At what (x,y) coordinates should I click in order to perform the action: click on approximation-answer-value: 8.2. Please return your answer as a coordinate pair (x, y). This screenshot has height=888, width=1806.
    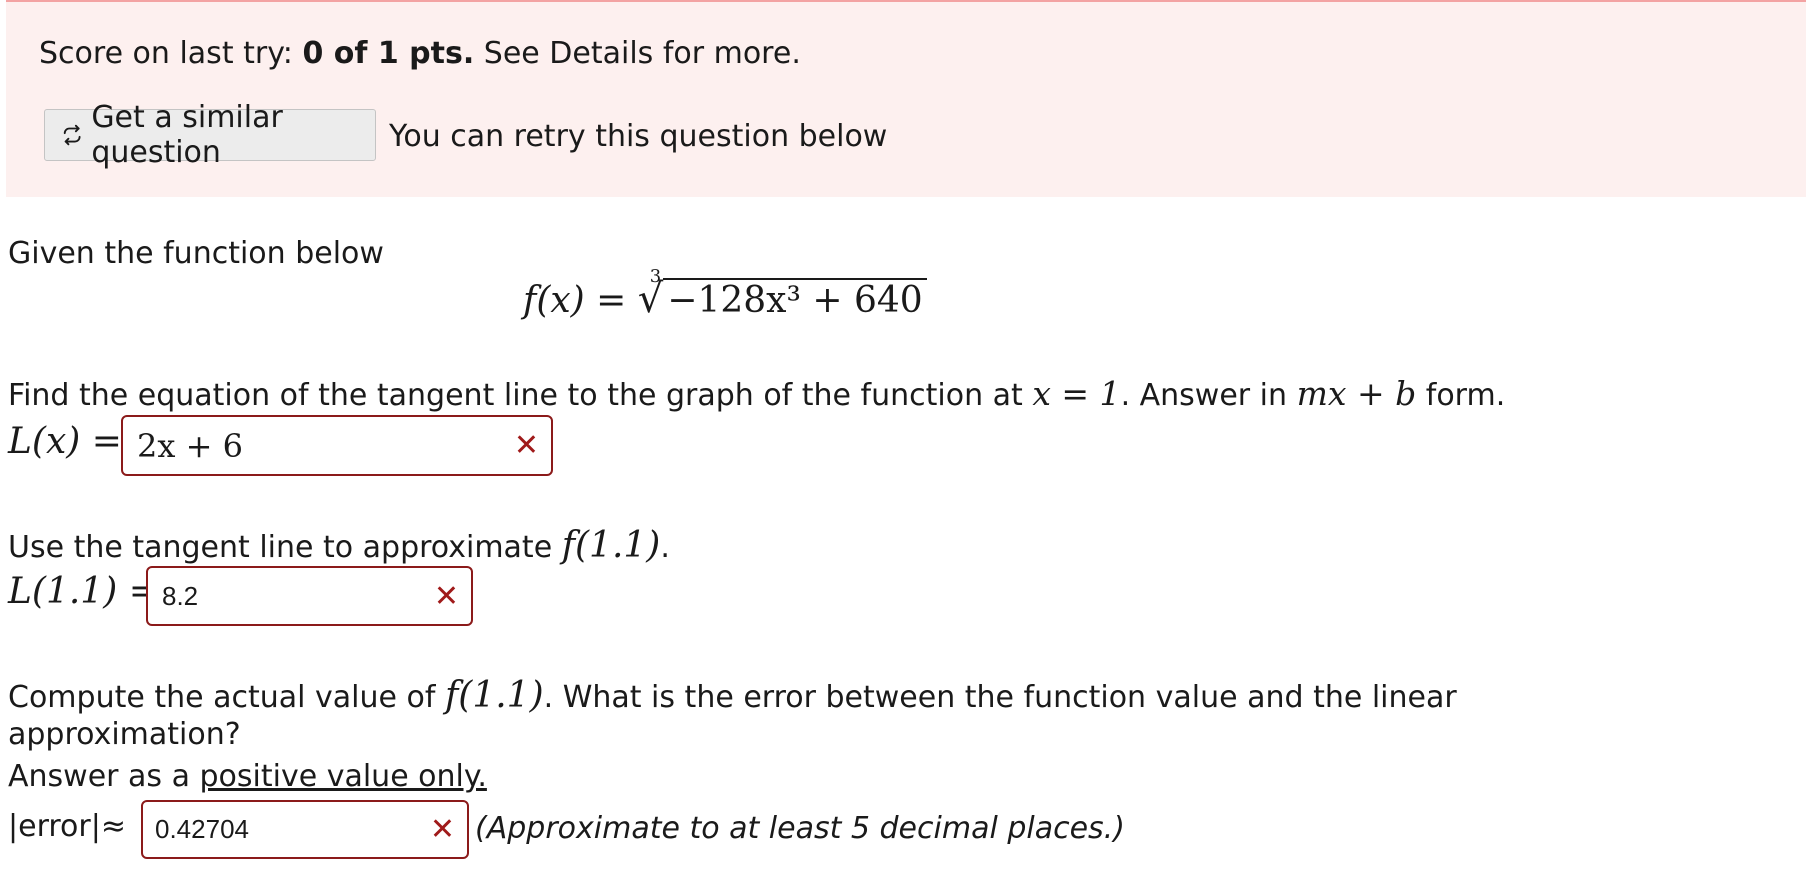
    Looking at the image, I should click on (180, 595).